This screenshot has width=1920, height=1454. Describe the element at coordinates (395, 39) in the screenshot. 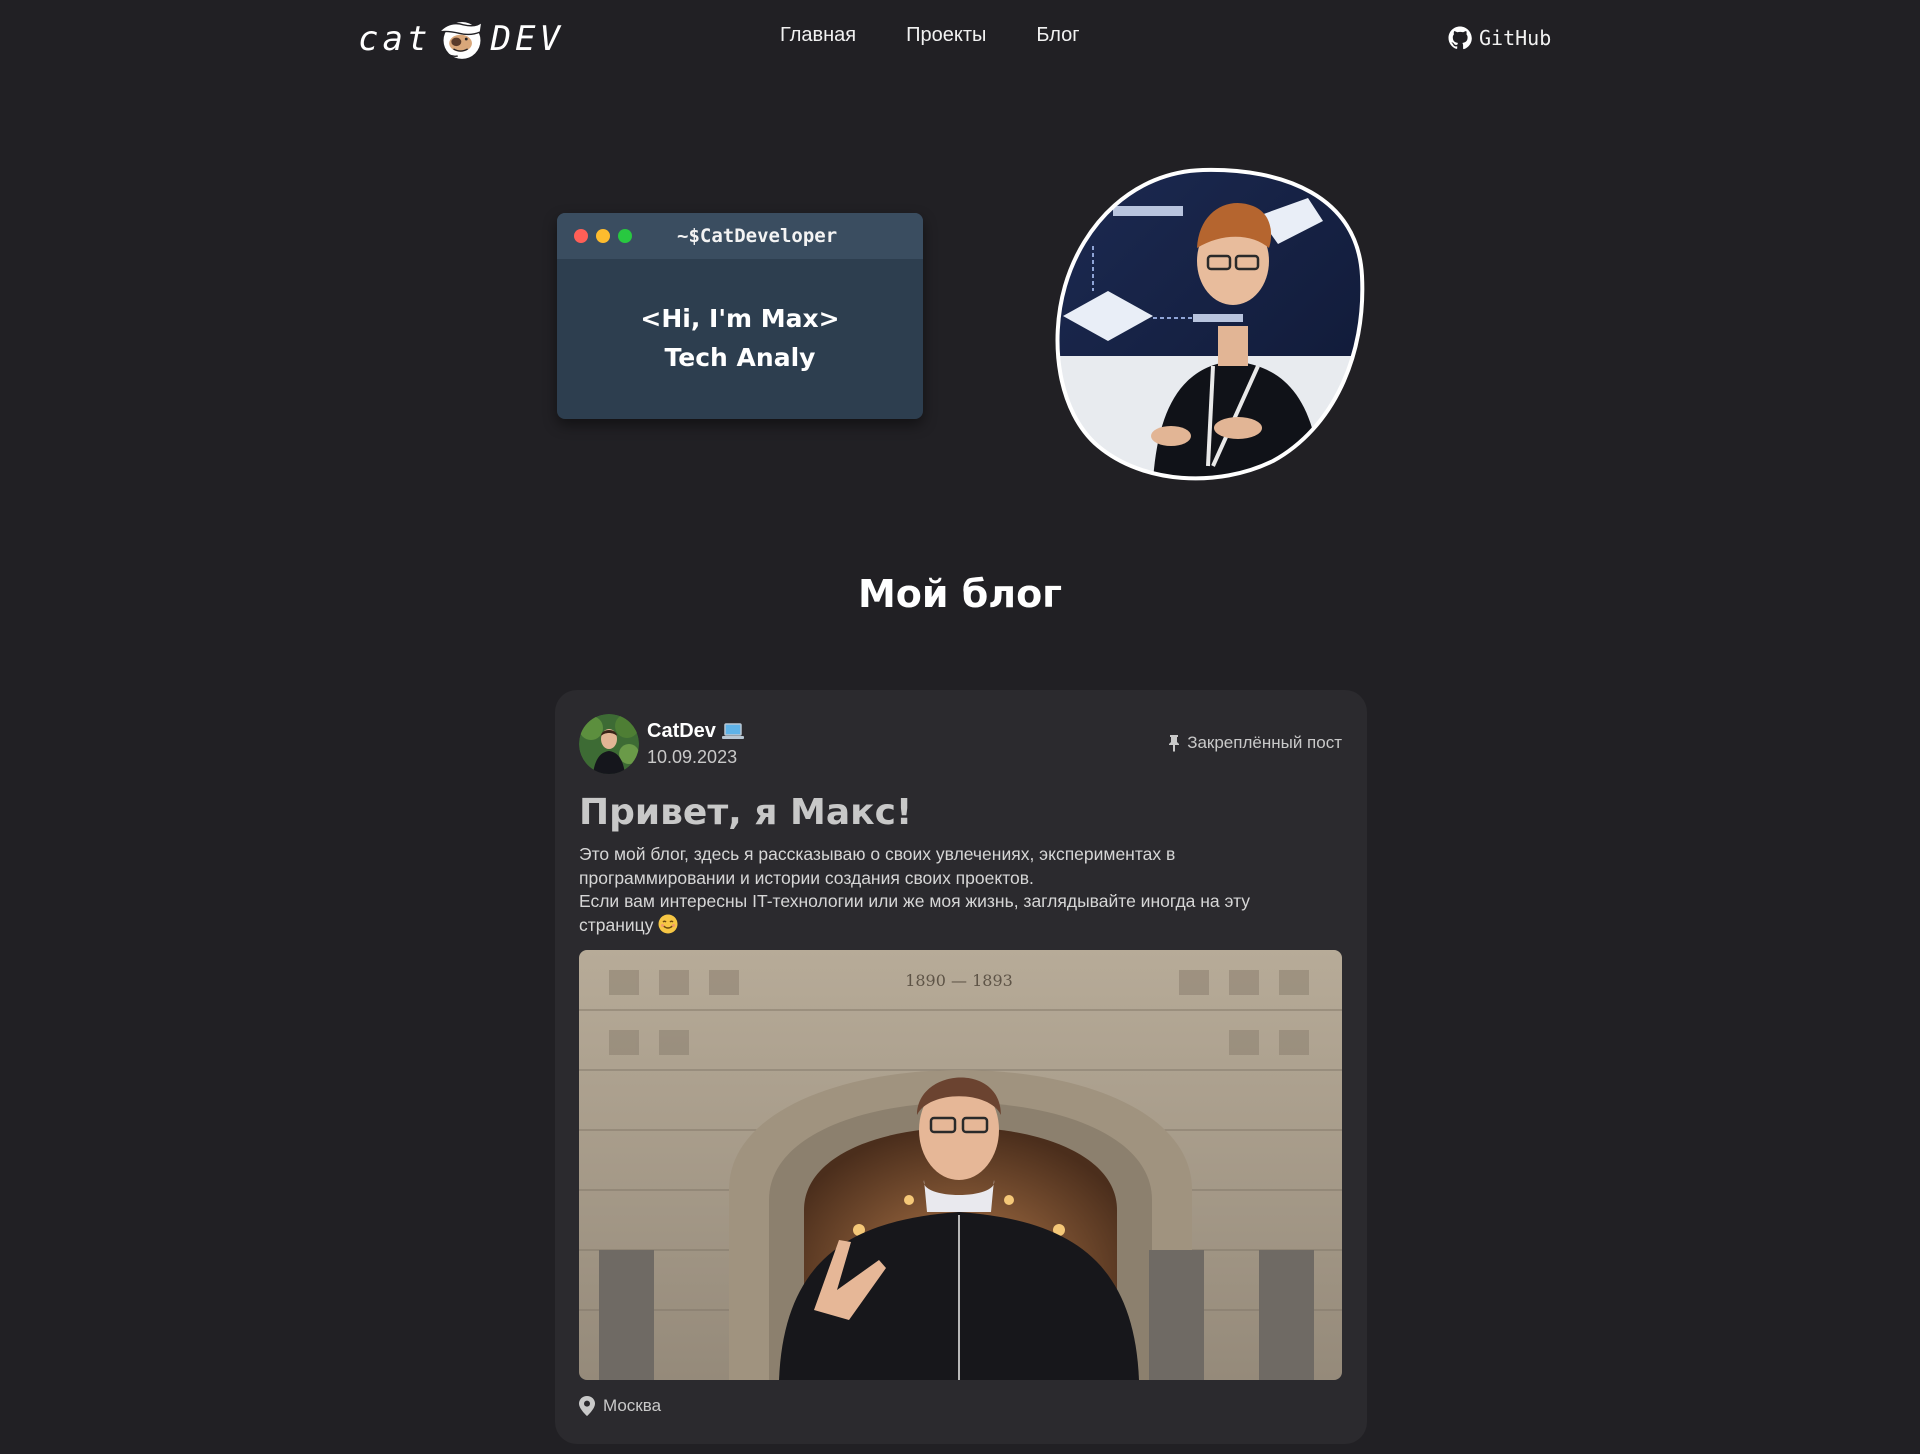

I see `logo-text-left: cat` at that location.